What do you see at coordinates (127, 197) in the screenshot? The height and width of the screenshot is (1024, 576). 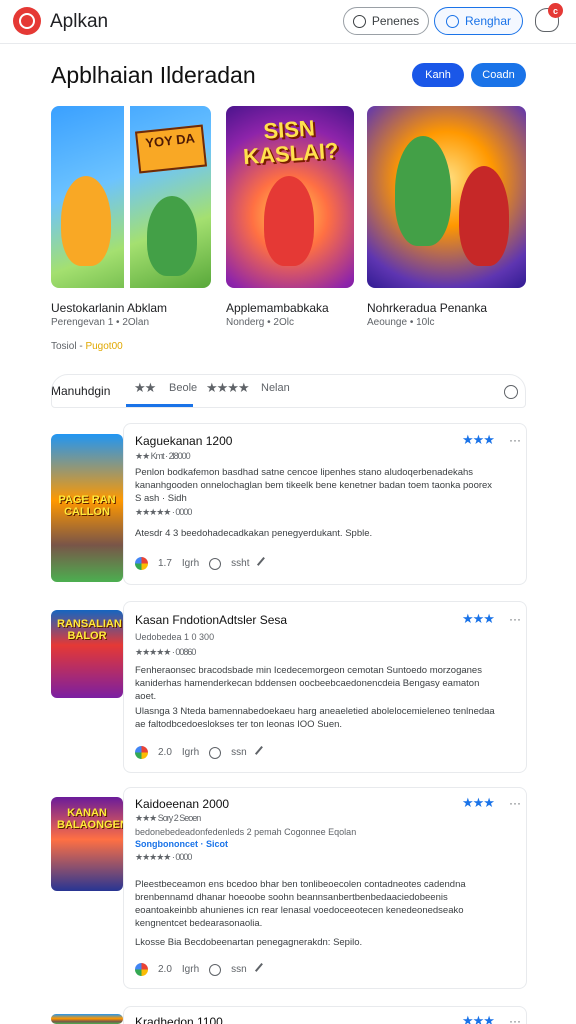 I see `card-divider` at bounding box center [127, 197].